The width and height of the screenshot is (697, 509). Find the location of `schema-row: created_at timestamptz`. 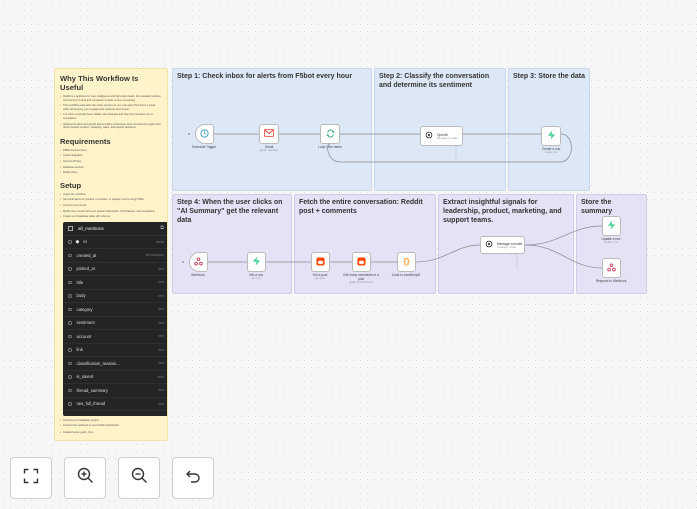

schema-row: created_at timestamptz is located at coordinates (115, 256).